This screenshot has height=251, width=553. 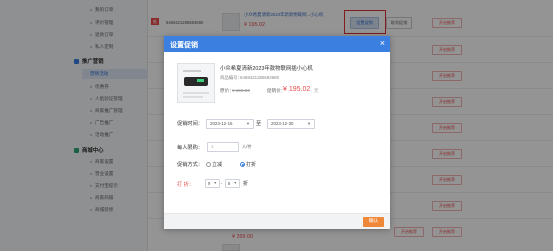 I want to click on close-icon: ×, so click(x=382, y=43).